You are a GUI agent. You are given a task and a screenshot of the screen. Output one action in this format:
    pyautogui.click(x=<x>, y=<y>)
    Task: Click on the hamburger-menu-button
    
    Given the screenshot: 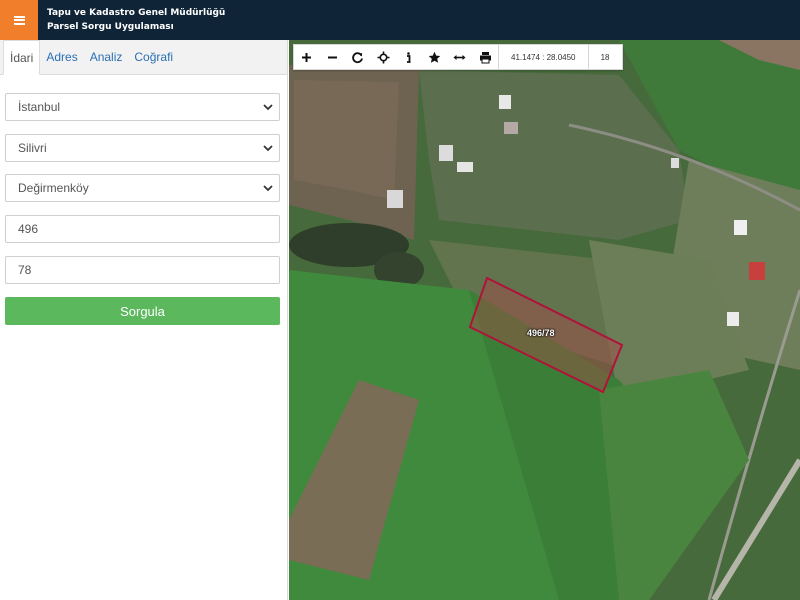 What is the action you would take?
    pyautogui.click(x=19, y=20)
    